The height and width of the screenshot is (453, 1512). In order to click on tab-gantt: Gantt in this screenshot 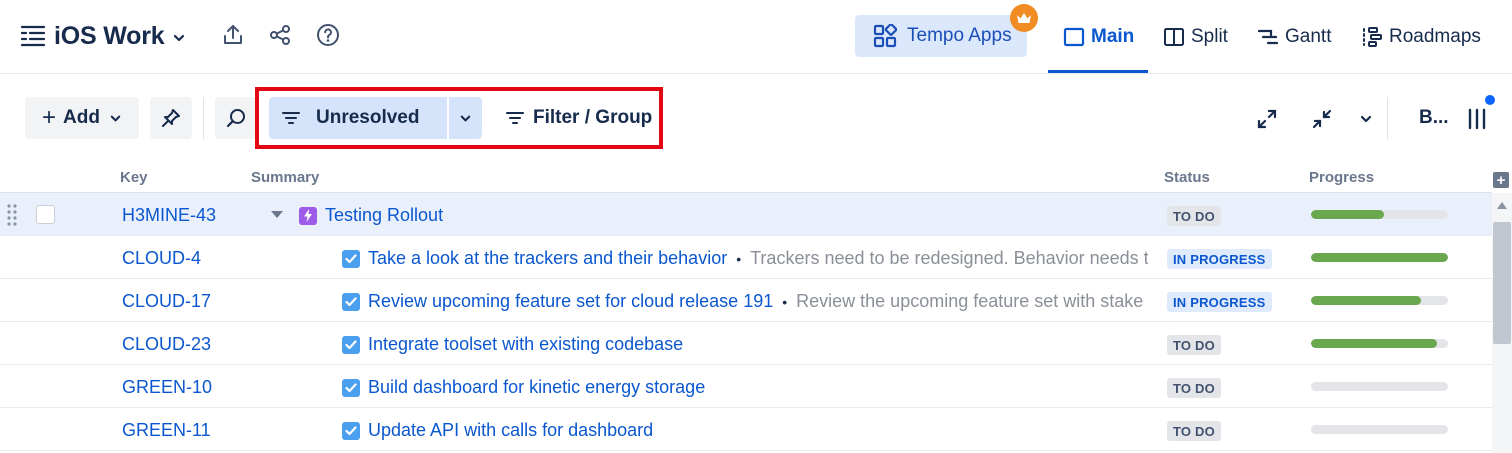, I will do `click(1294, 37)`.